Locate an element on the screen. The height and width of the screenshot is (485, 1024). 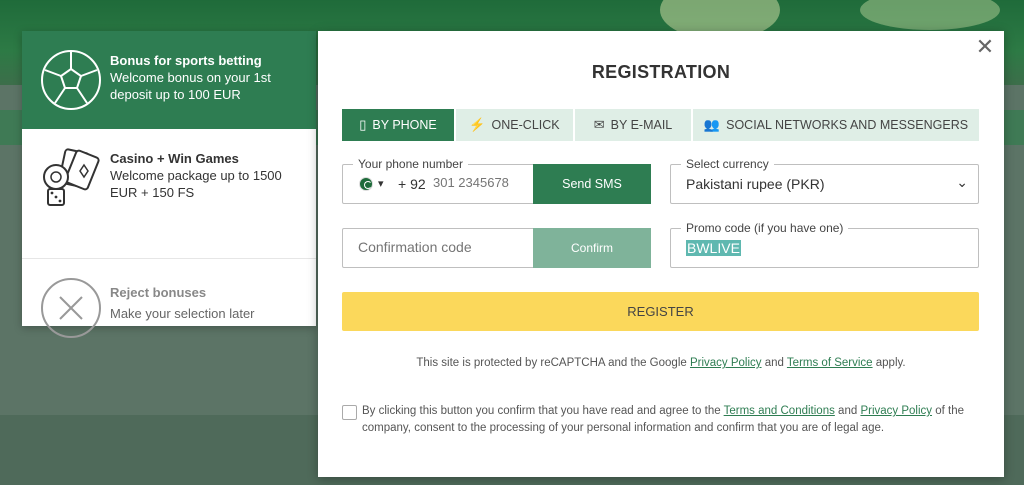
terms-of-service-link: Terms of Service is located at coordinates (830, 363).